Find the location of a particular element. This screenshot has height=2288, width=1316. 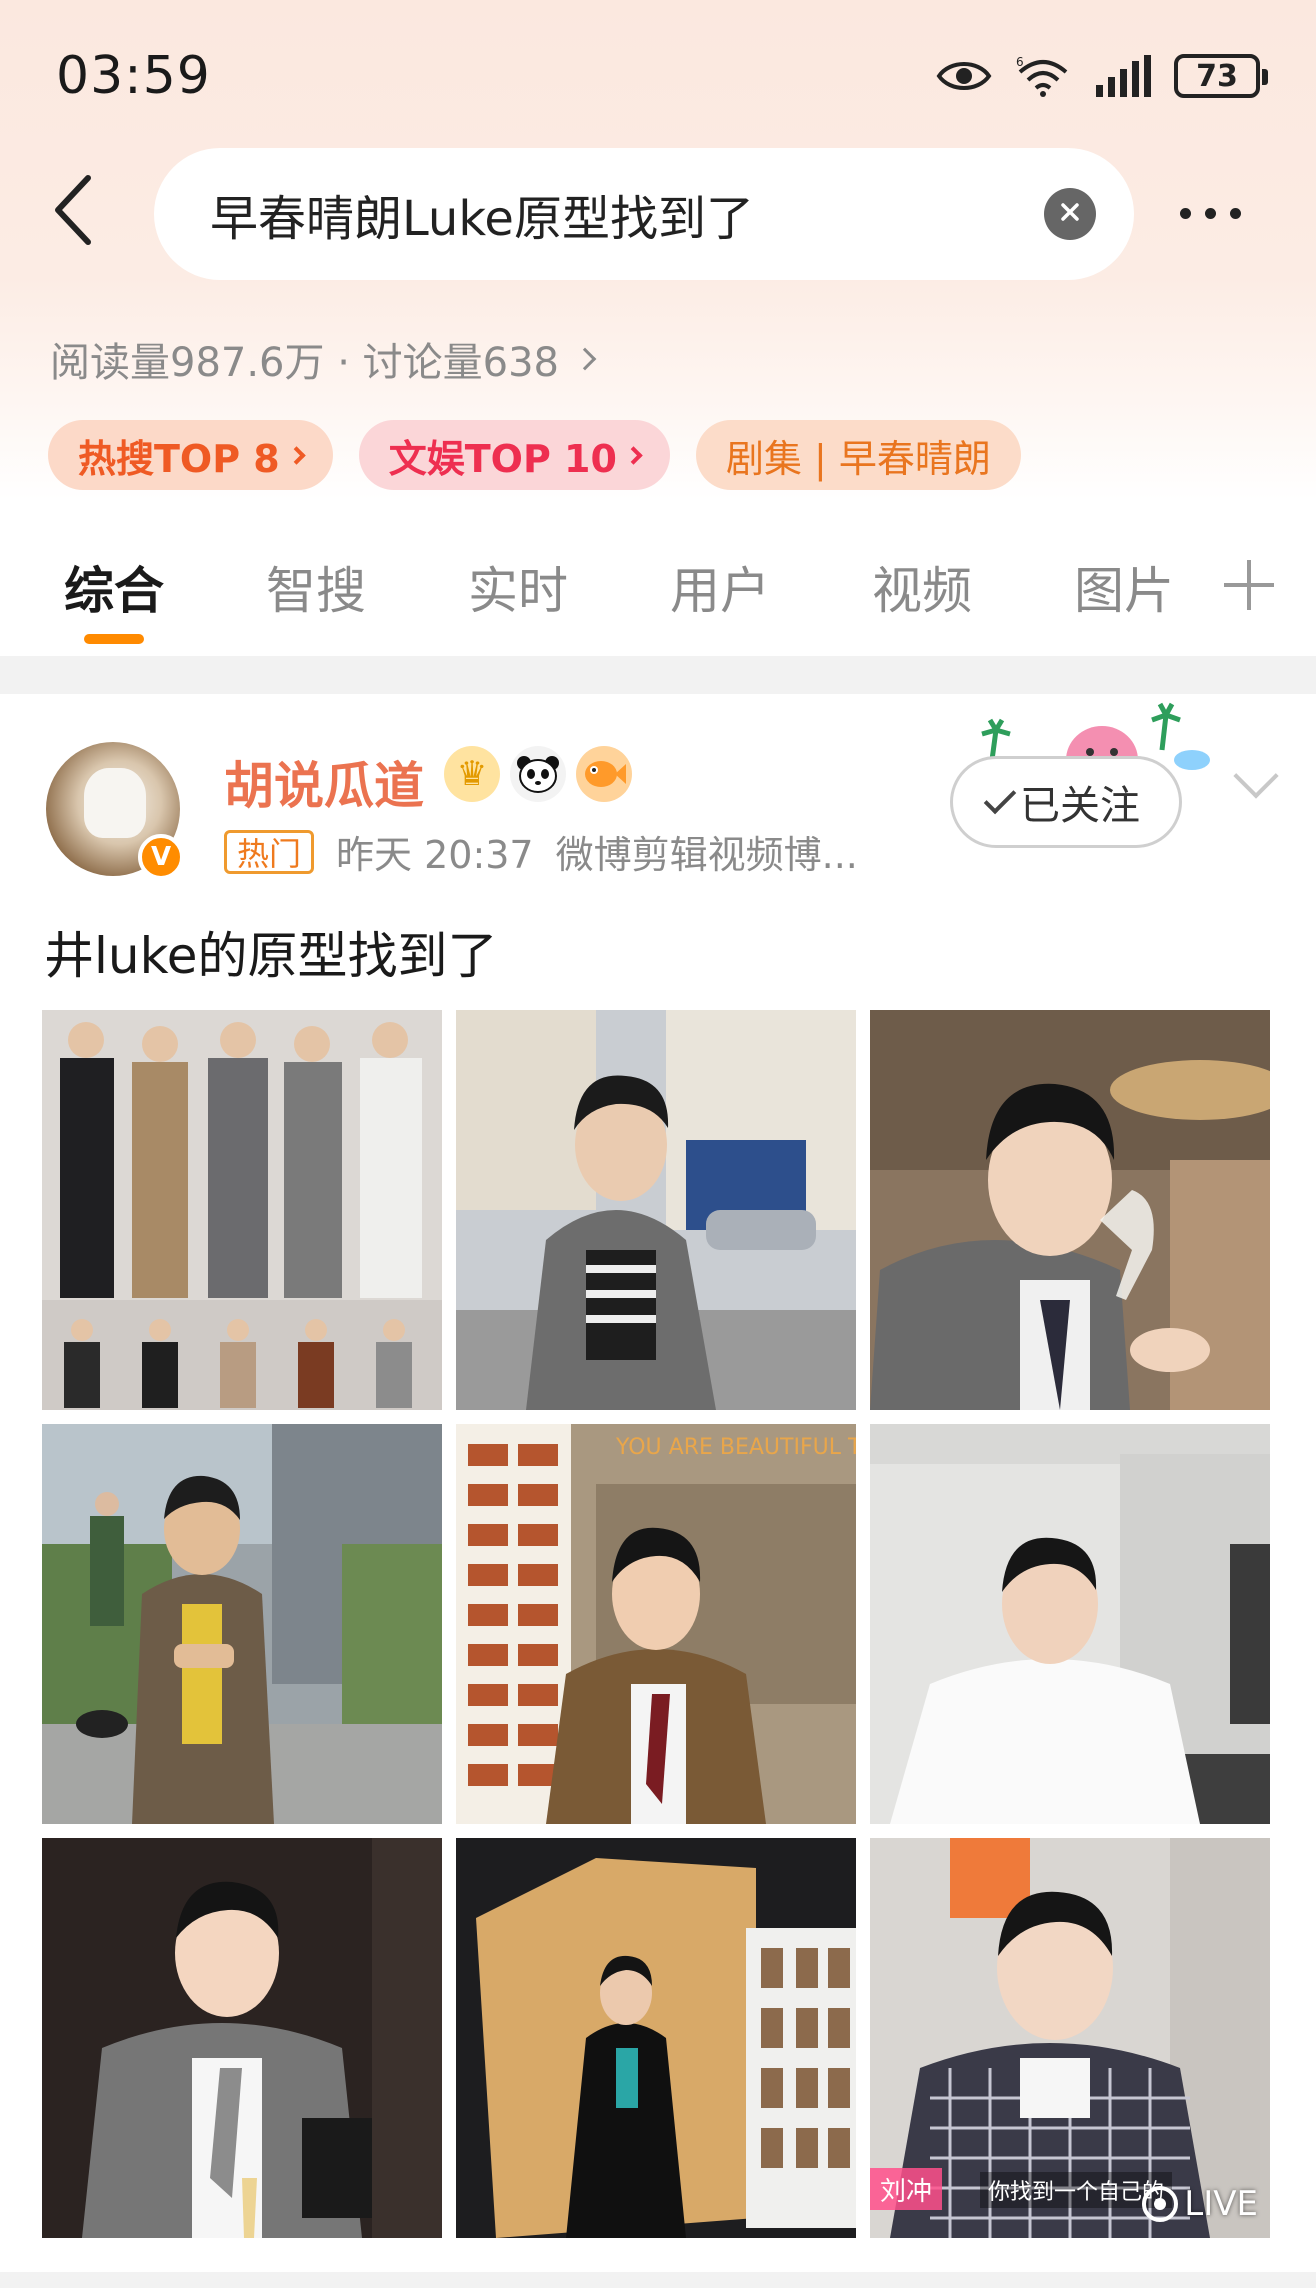

back-button is located at coordinates (78, 215).